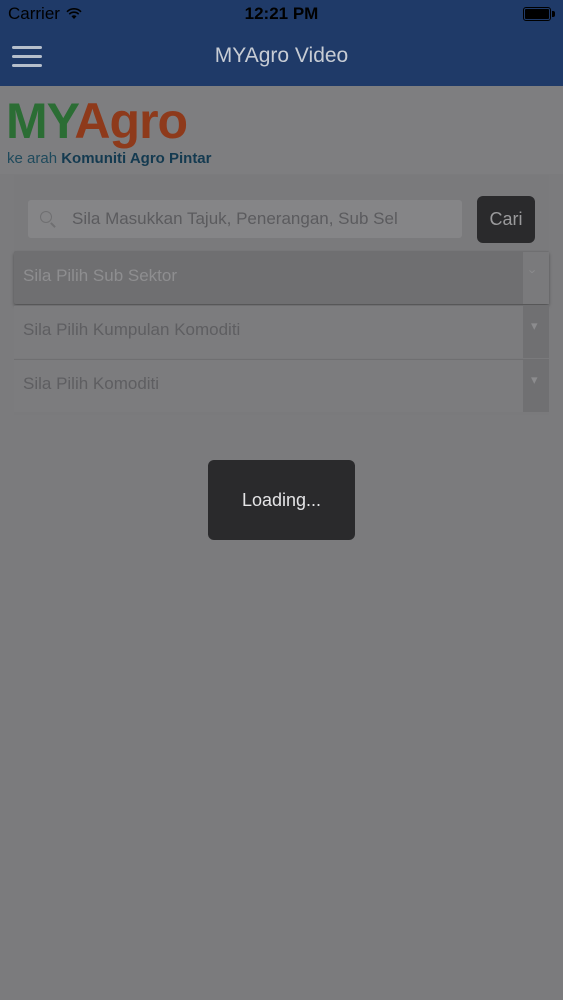  I want to click on navigation-bar: MYAgro Video, so click(281, 57).